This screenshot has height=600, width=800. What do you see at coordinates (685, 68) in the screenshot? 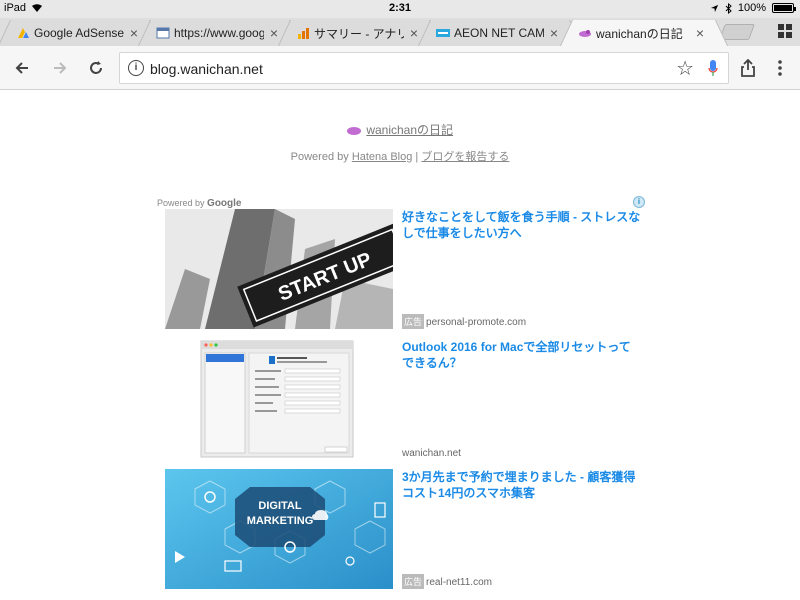
I see `star-icon: ☆` at bounding box center [685, 68].